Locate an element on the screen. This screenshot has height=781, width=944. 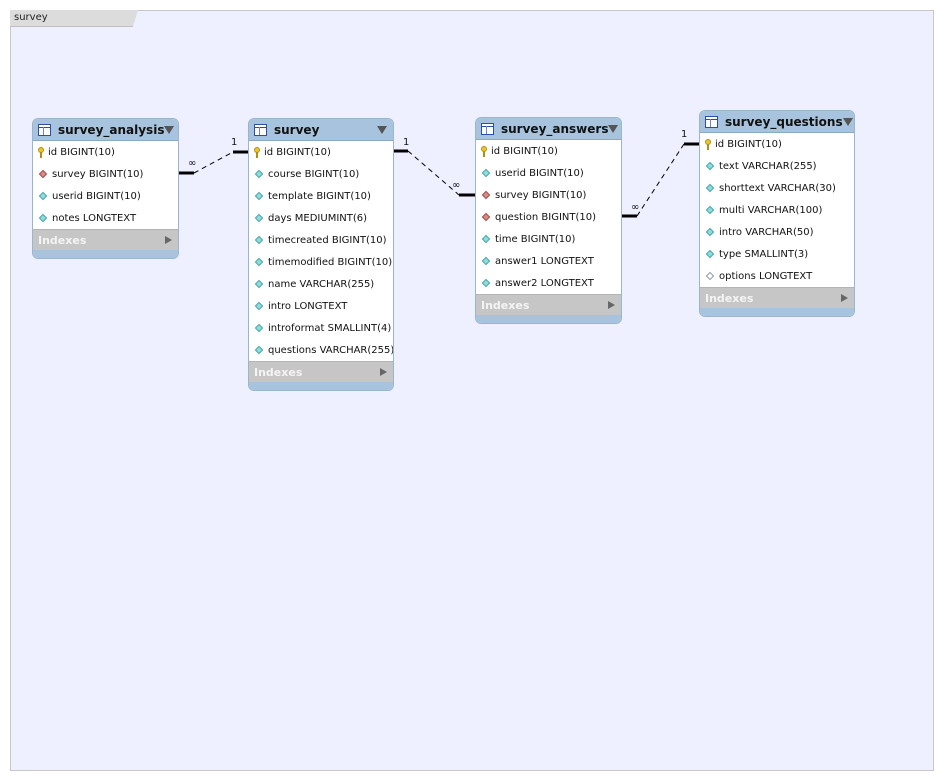
indexes-label: Indexes is located at coordinates (505, 305).